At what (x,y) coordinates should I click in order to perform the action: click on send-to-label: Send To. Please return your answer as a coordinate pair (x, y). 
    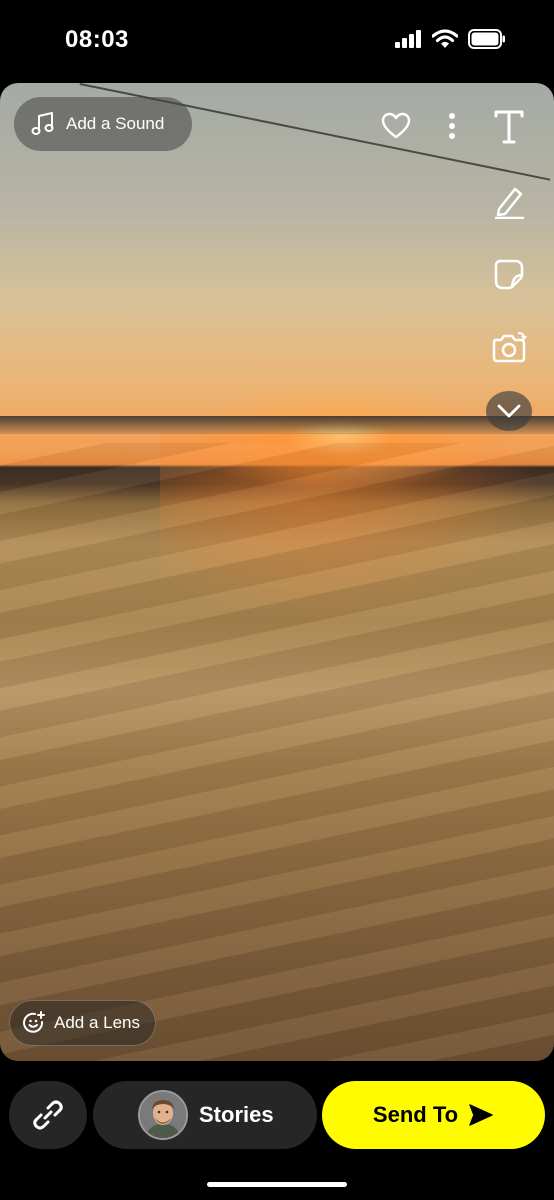
    Looking at the image, I should click on (415, 1114).